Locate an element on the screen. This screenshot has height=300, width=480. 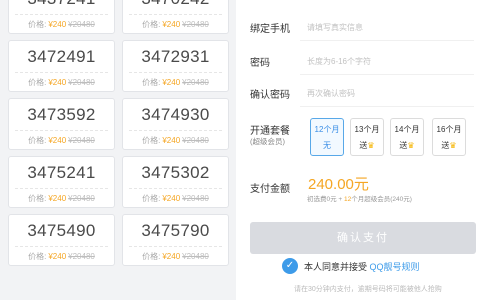
package-duration: 16个月 is located at coordinates (449, 129).